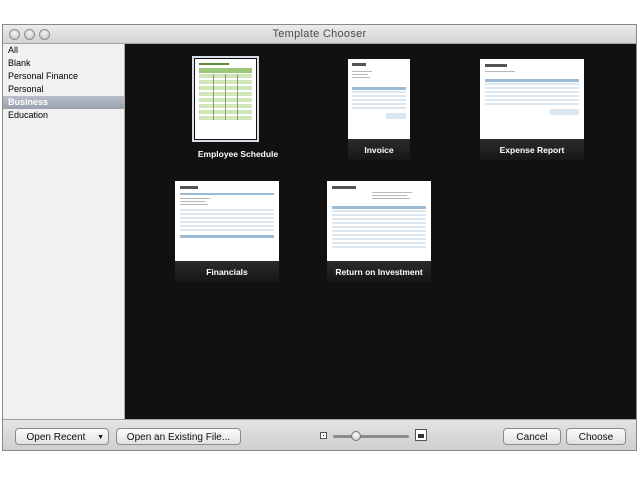 This screenshot has width=640, height=480. Describe the element at coordinates (63, 89) in the screenshot. I see `sidebar-item-personal: Personal` at that location.